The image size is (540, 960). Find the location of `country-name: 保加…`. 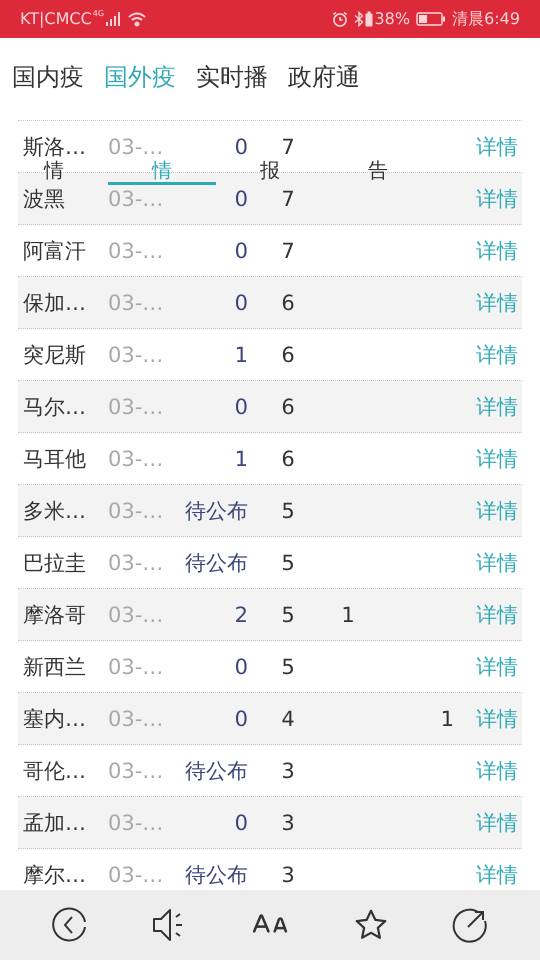

country-name: 保加… is located at coordinates (54, 303).